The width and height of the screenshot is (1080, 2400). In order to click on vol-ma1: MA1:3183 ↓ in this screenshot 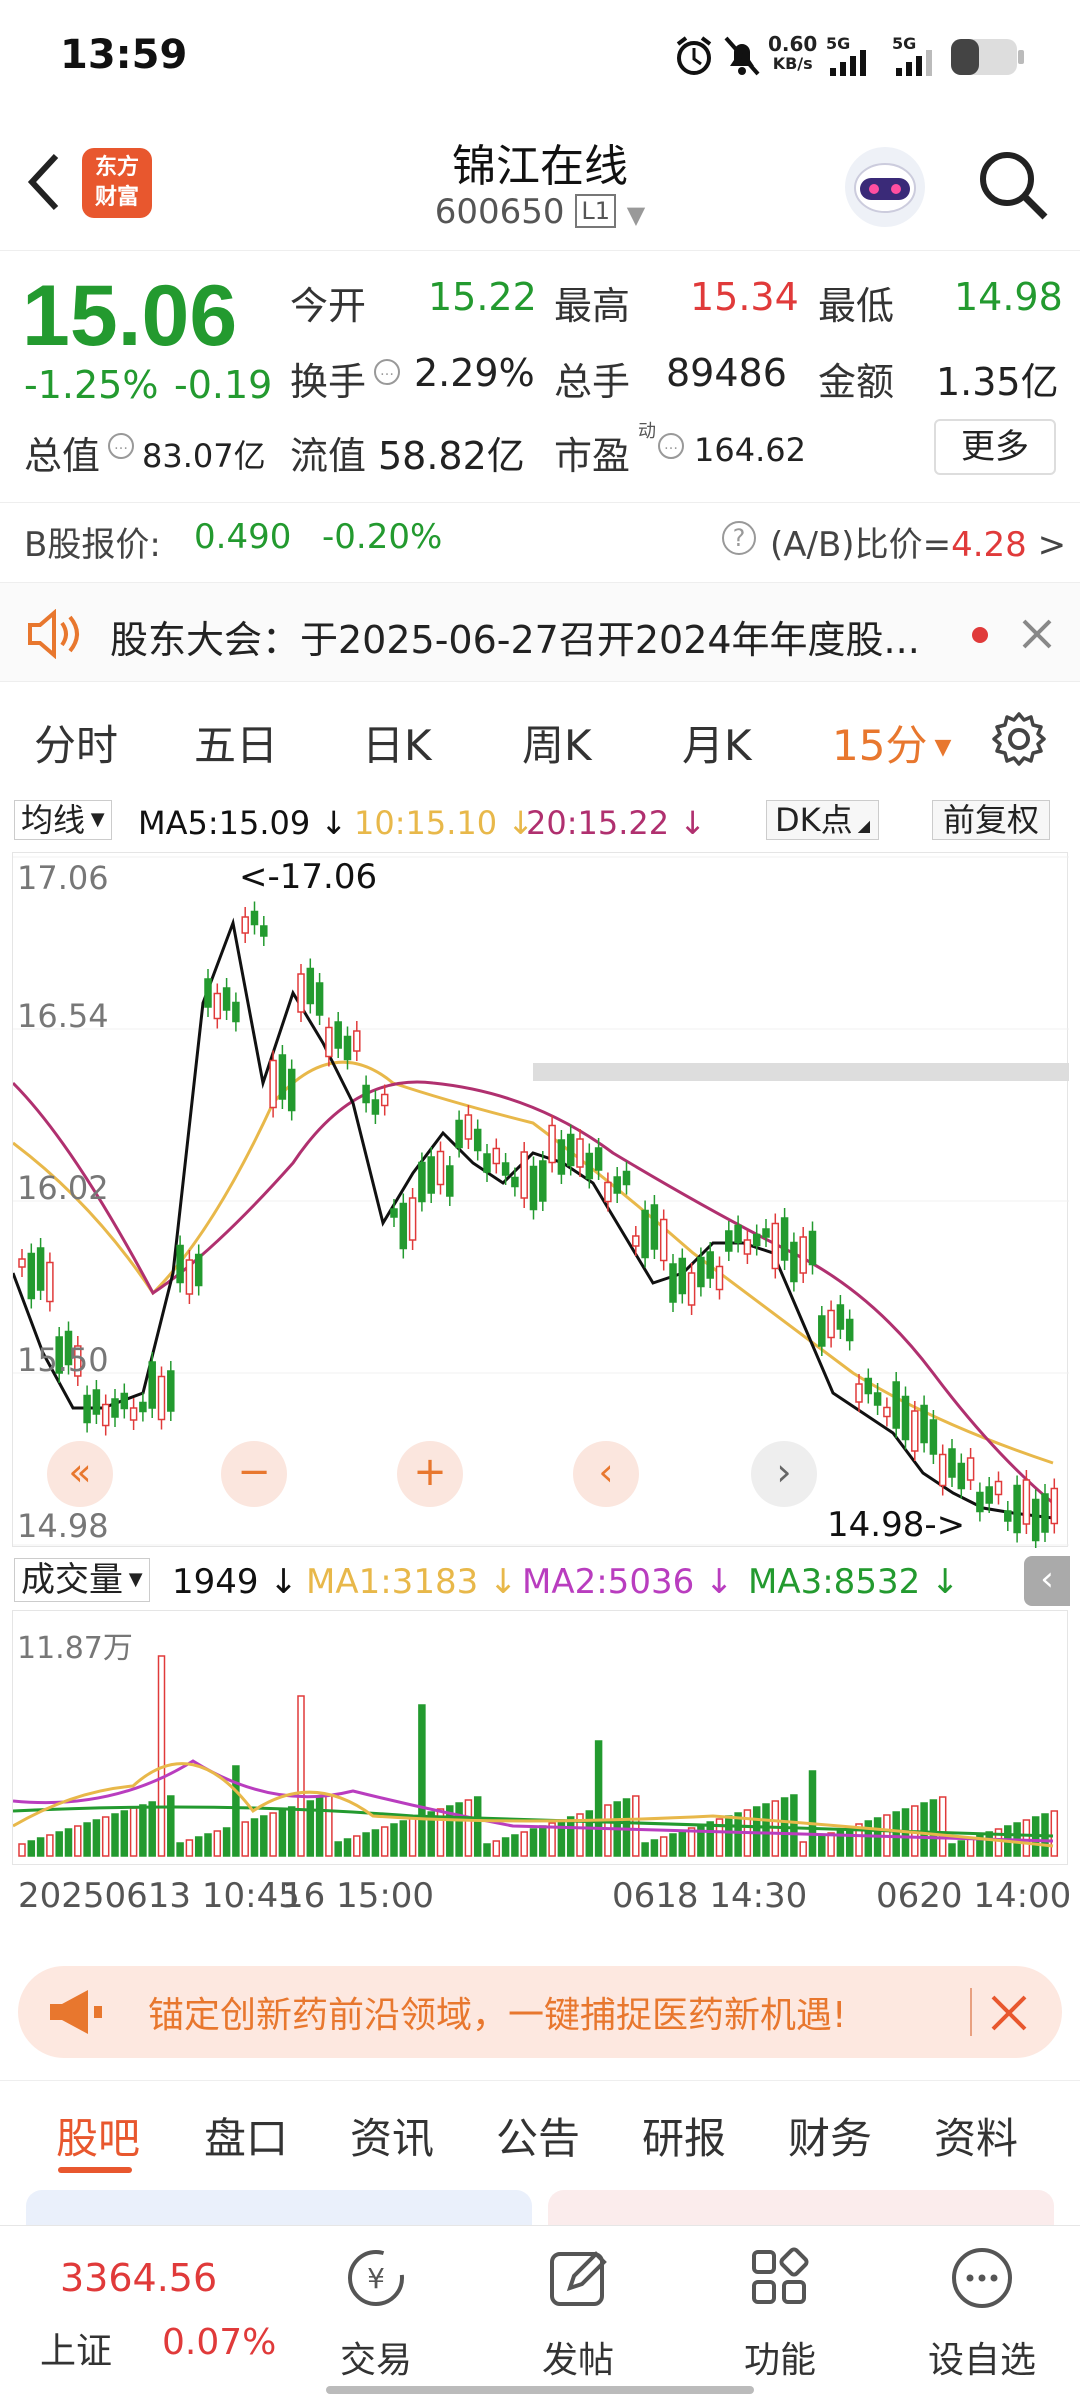, I will do `click(412, 1582)`.